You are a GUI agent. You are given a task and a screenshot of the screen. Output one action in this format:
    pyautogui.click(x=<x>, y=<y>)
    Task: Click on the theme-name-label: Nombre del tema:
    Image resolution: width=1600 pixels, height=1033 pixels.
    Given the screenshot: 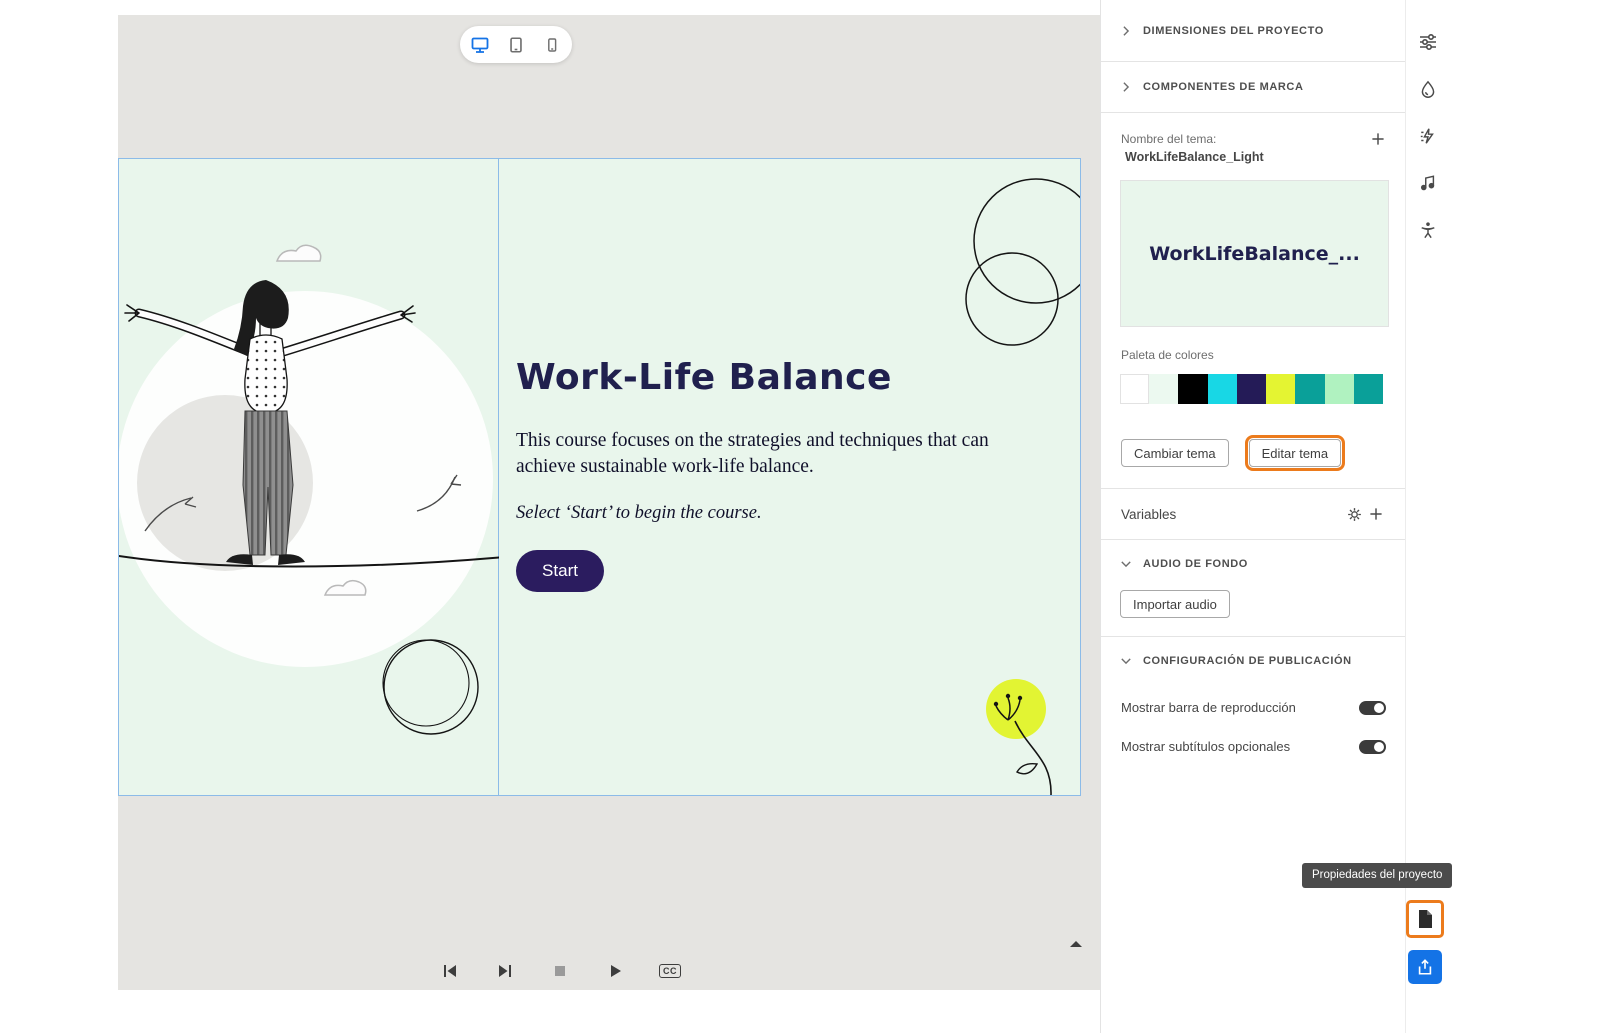 What is the action you would take?
    pyautogui.click(x=1169, y=139)
    